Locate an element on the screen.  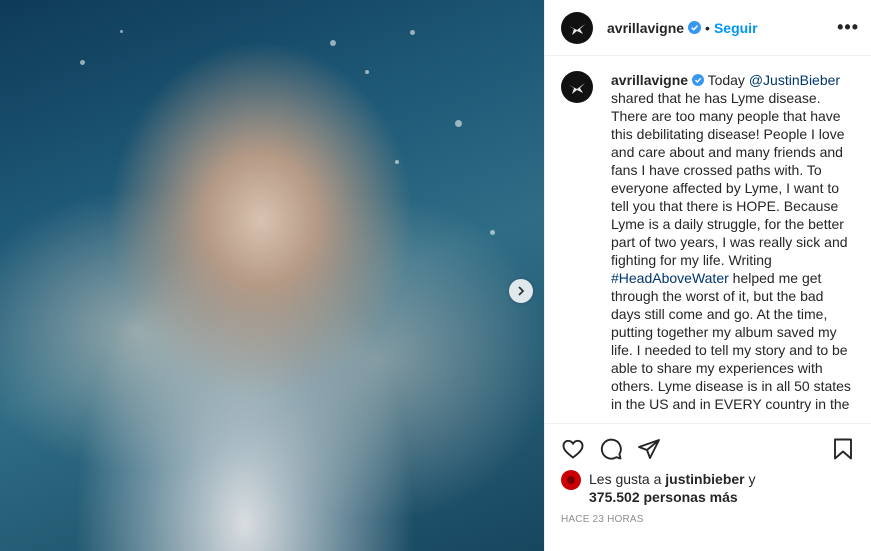
share-button is located at coordinates (649, 449).